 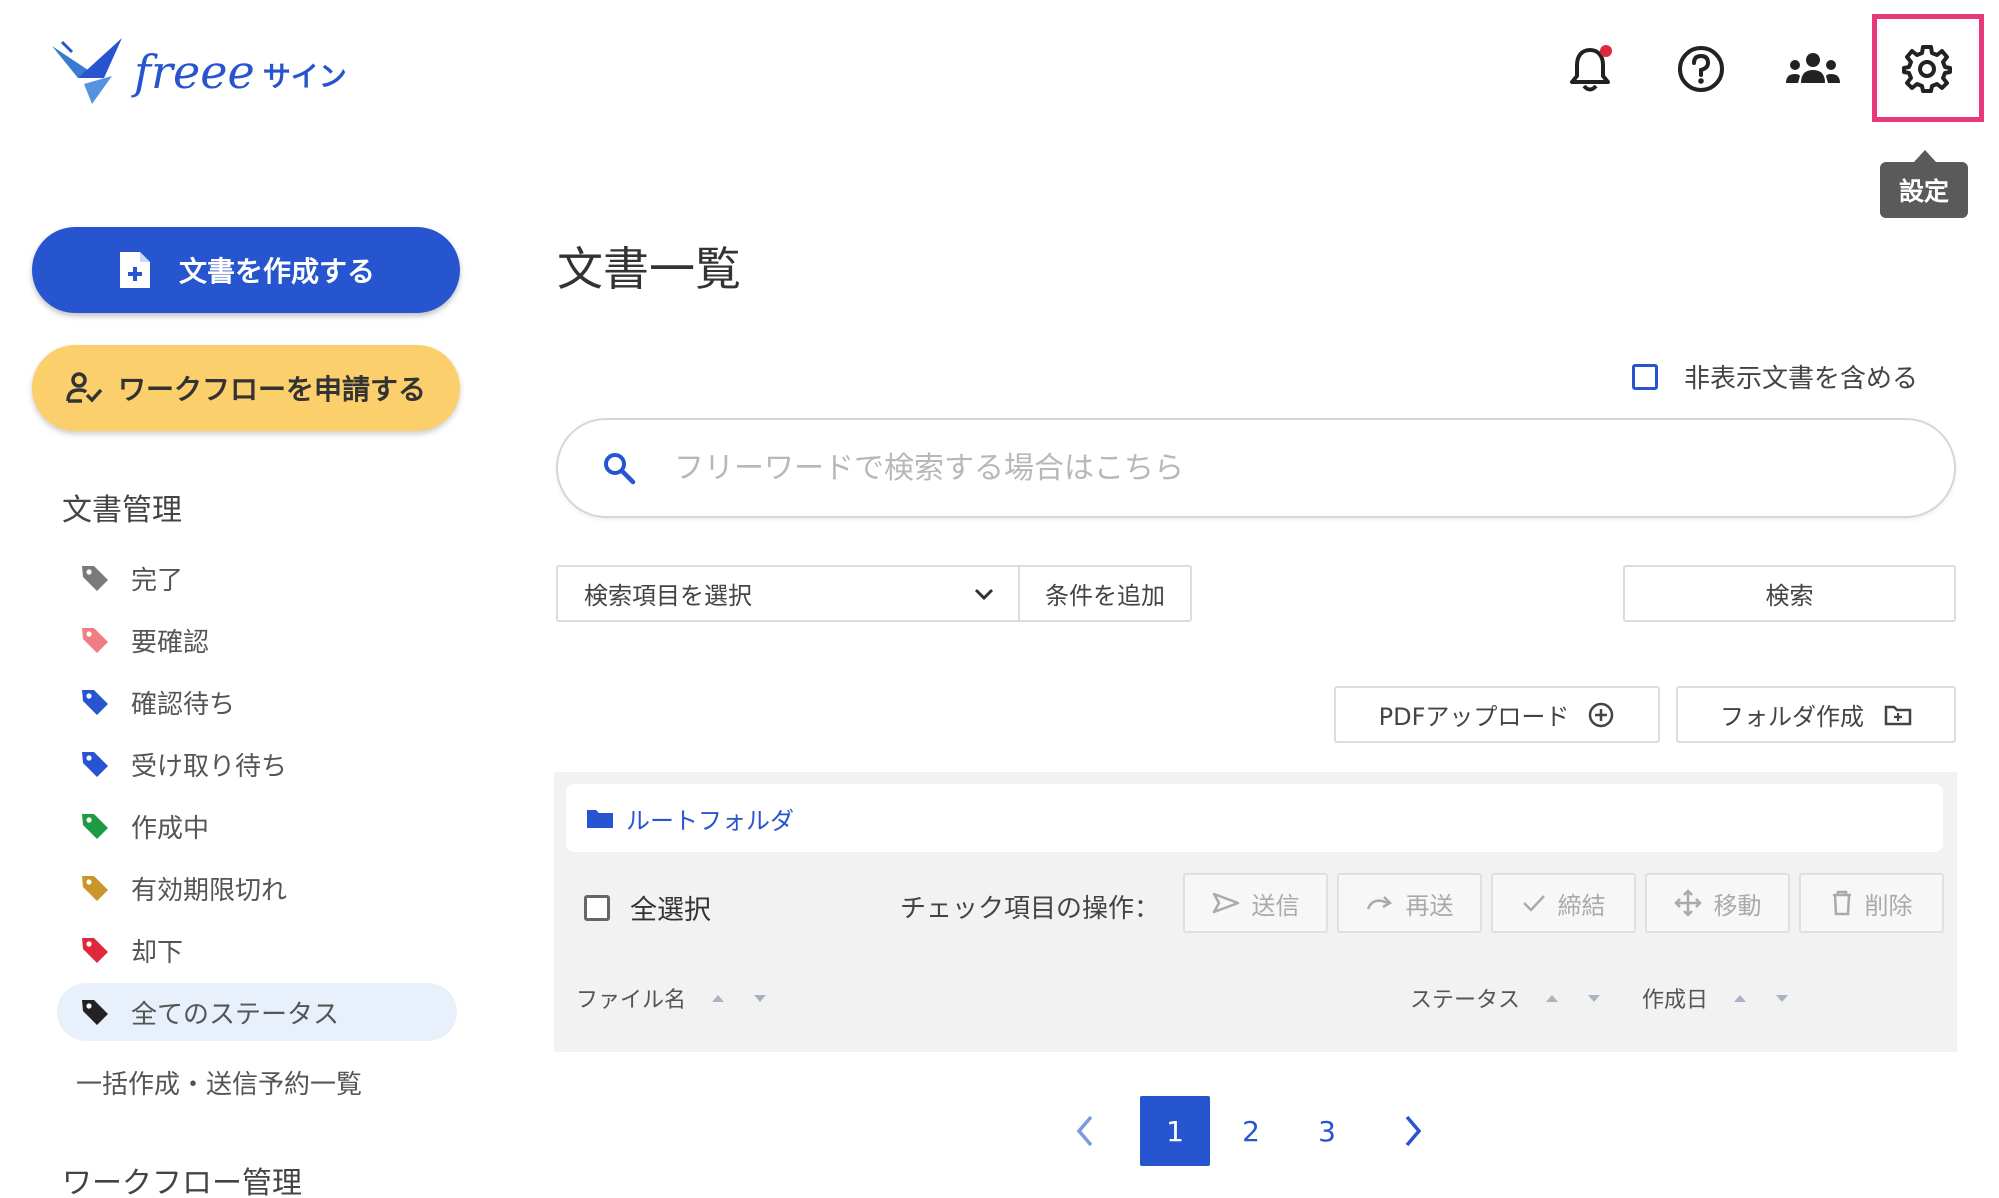 What do you see at coordinates (1505, 998) in the screenshot?
I see `column-status: ステータス` at bounding box center [1505, 998].